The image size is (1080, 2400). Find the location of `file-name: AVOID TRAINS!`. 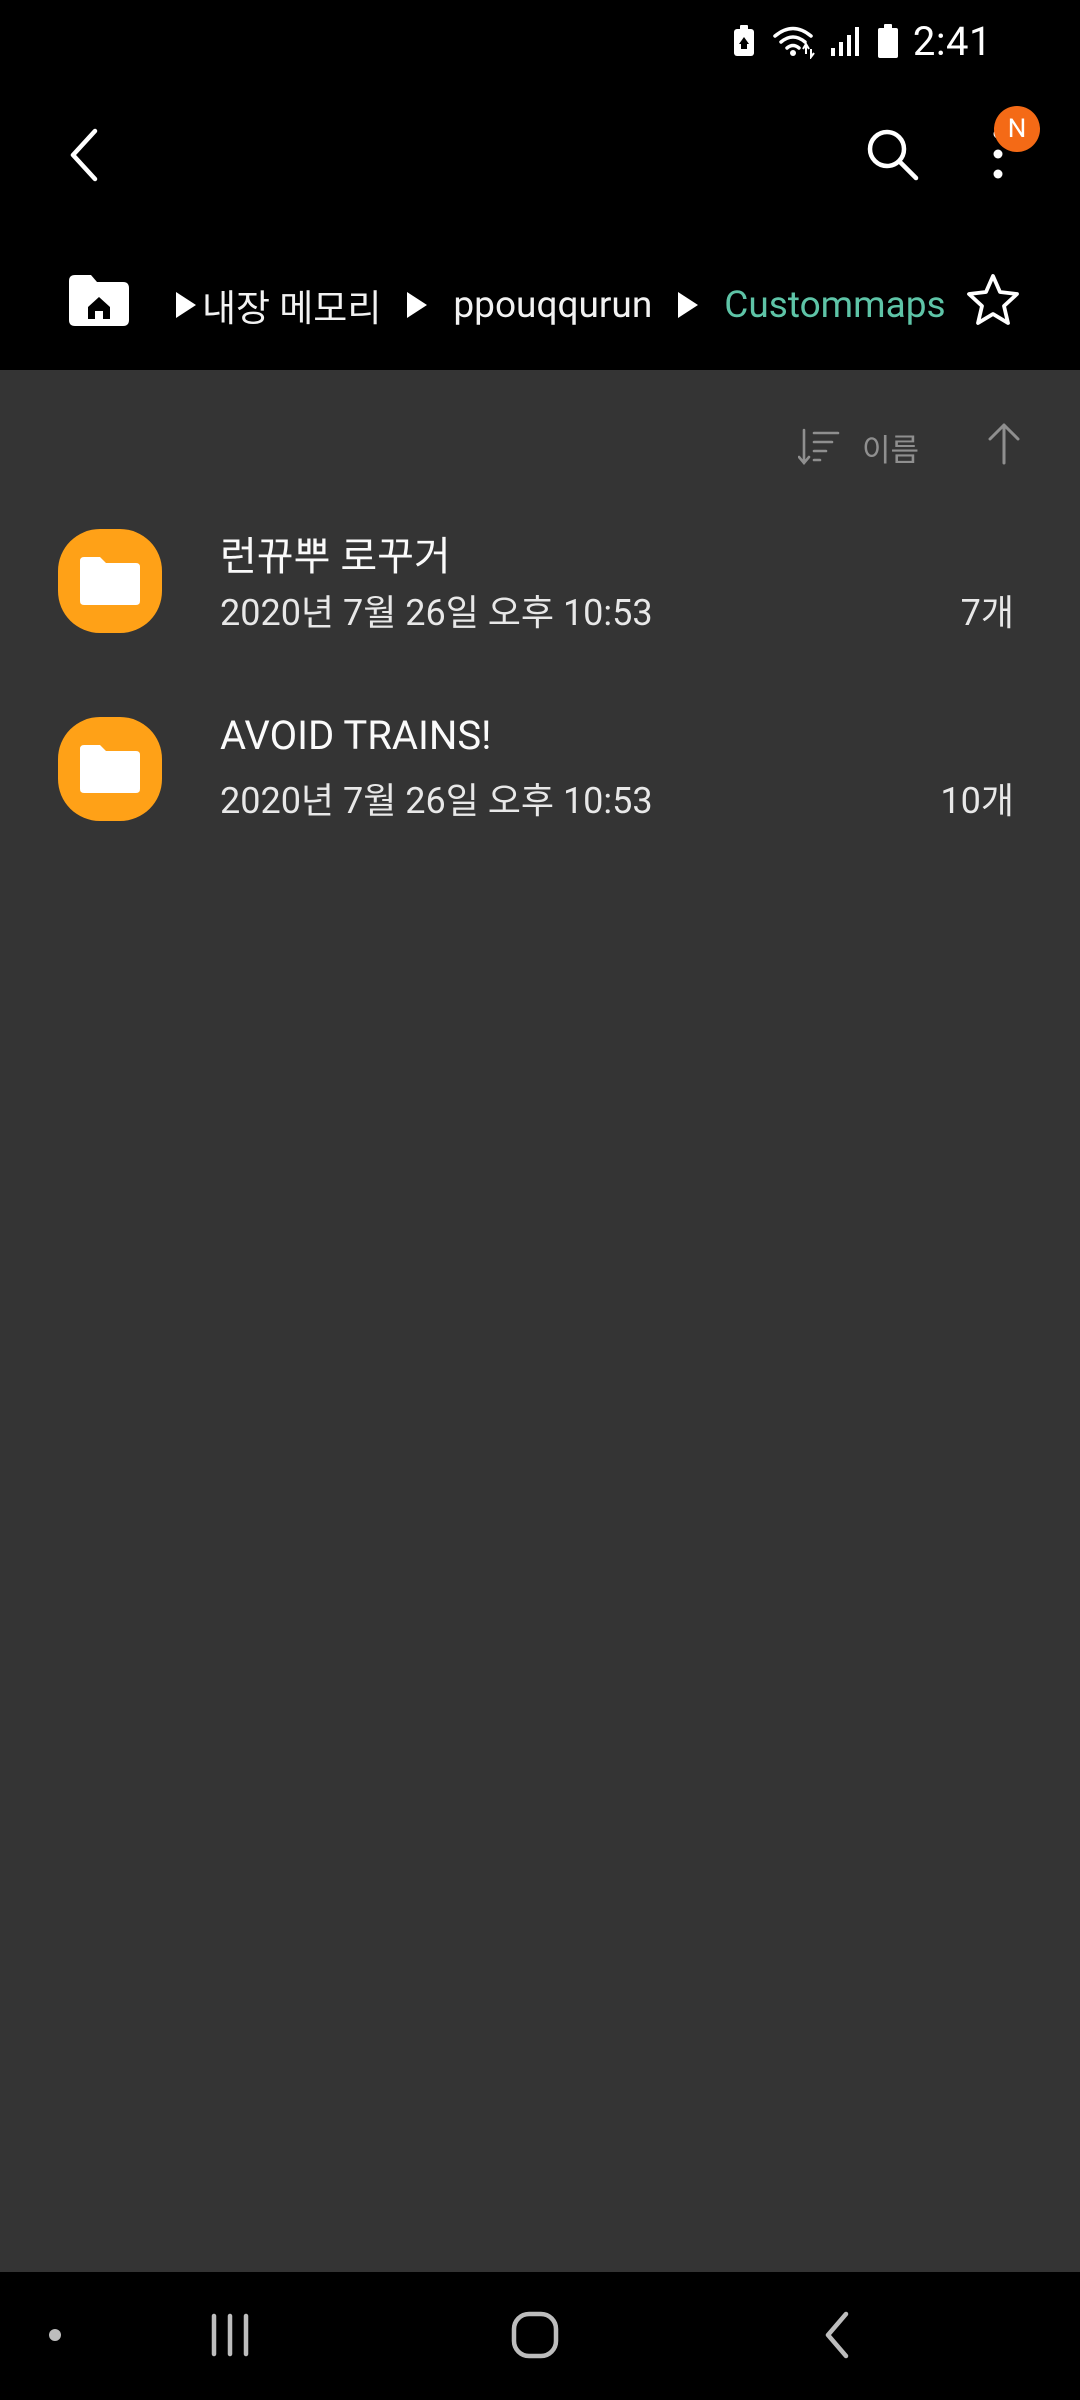

file-name: AVOID TRAINS! is located at coordinates (356, 735).